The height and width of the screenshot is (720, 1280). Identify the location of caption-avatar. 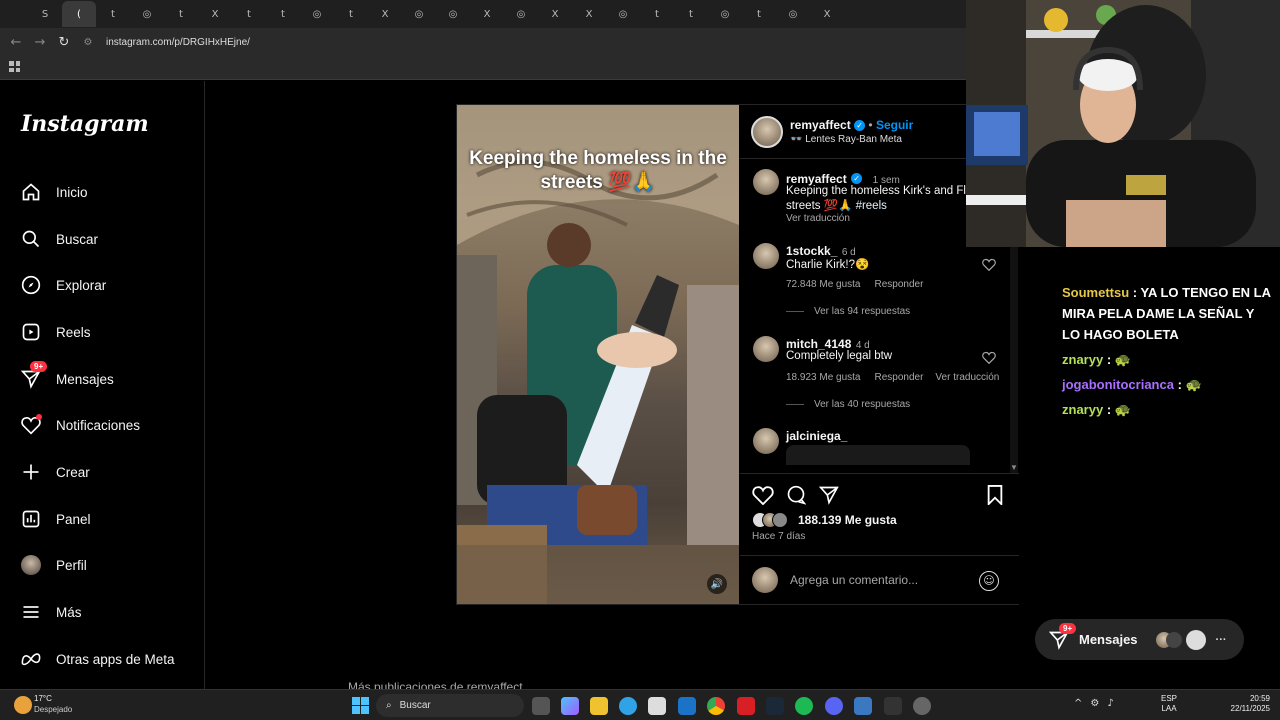
(766, 182).